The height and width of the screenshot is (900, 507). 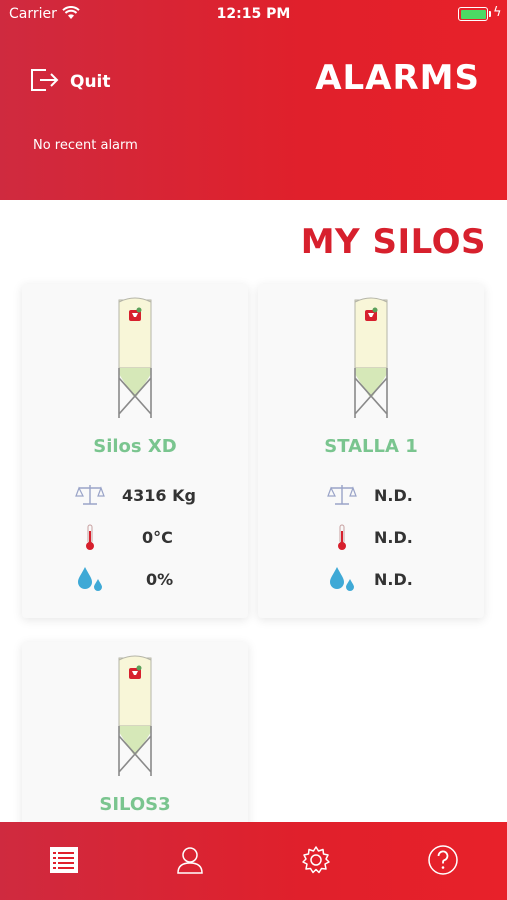 I want to click on page-title: ALARMS, so click(x=397, y=78).